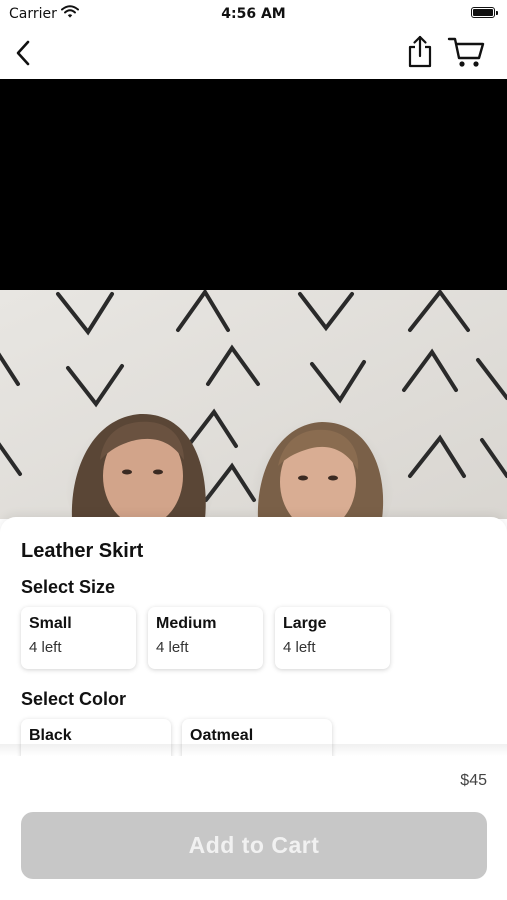 The image size is (507, 900). What do you see at coordinates (253, 53) in the screenshot?
I see `nav-bar` at bounding box center [253, 53].